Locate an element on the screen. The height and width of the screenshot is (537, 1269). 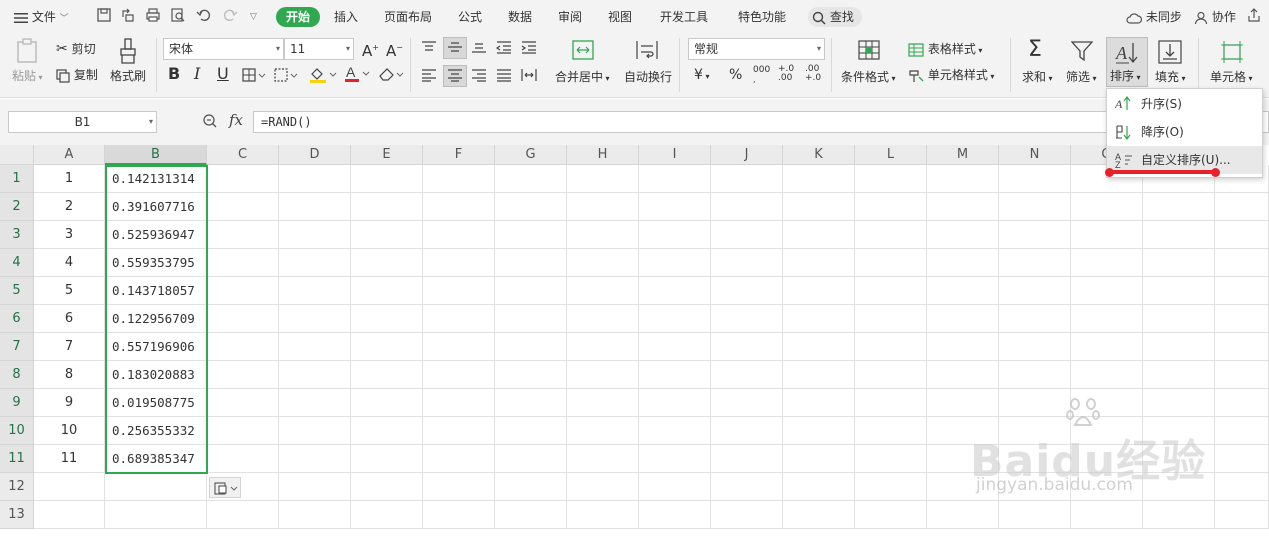
cell-a: 11 is located at coordinates (69, 459).